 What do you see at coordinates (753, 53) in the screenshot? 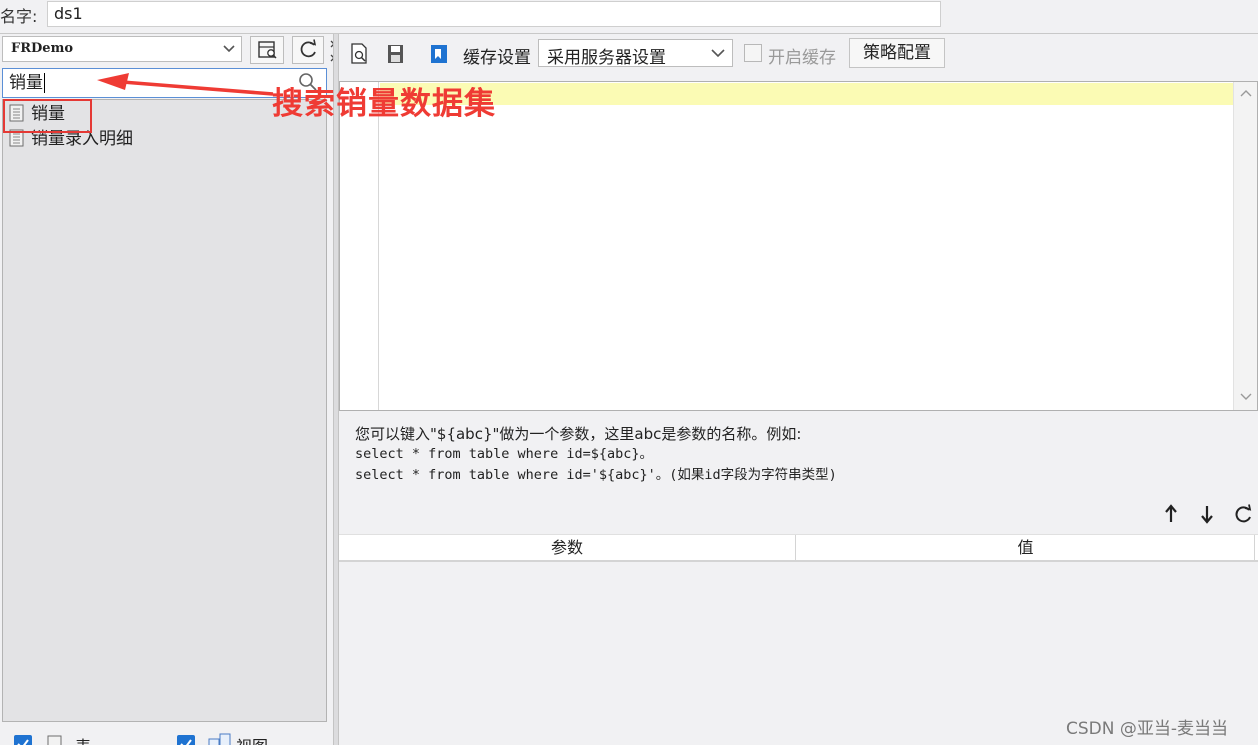
I see `enable-cache-checkbox` at bounding box center [753, 53].